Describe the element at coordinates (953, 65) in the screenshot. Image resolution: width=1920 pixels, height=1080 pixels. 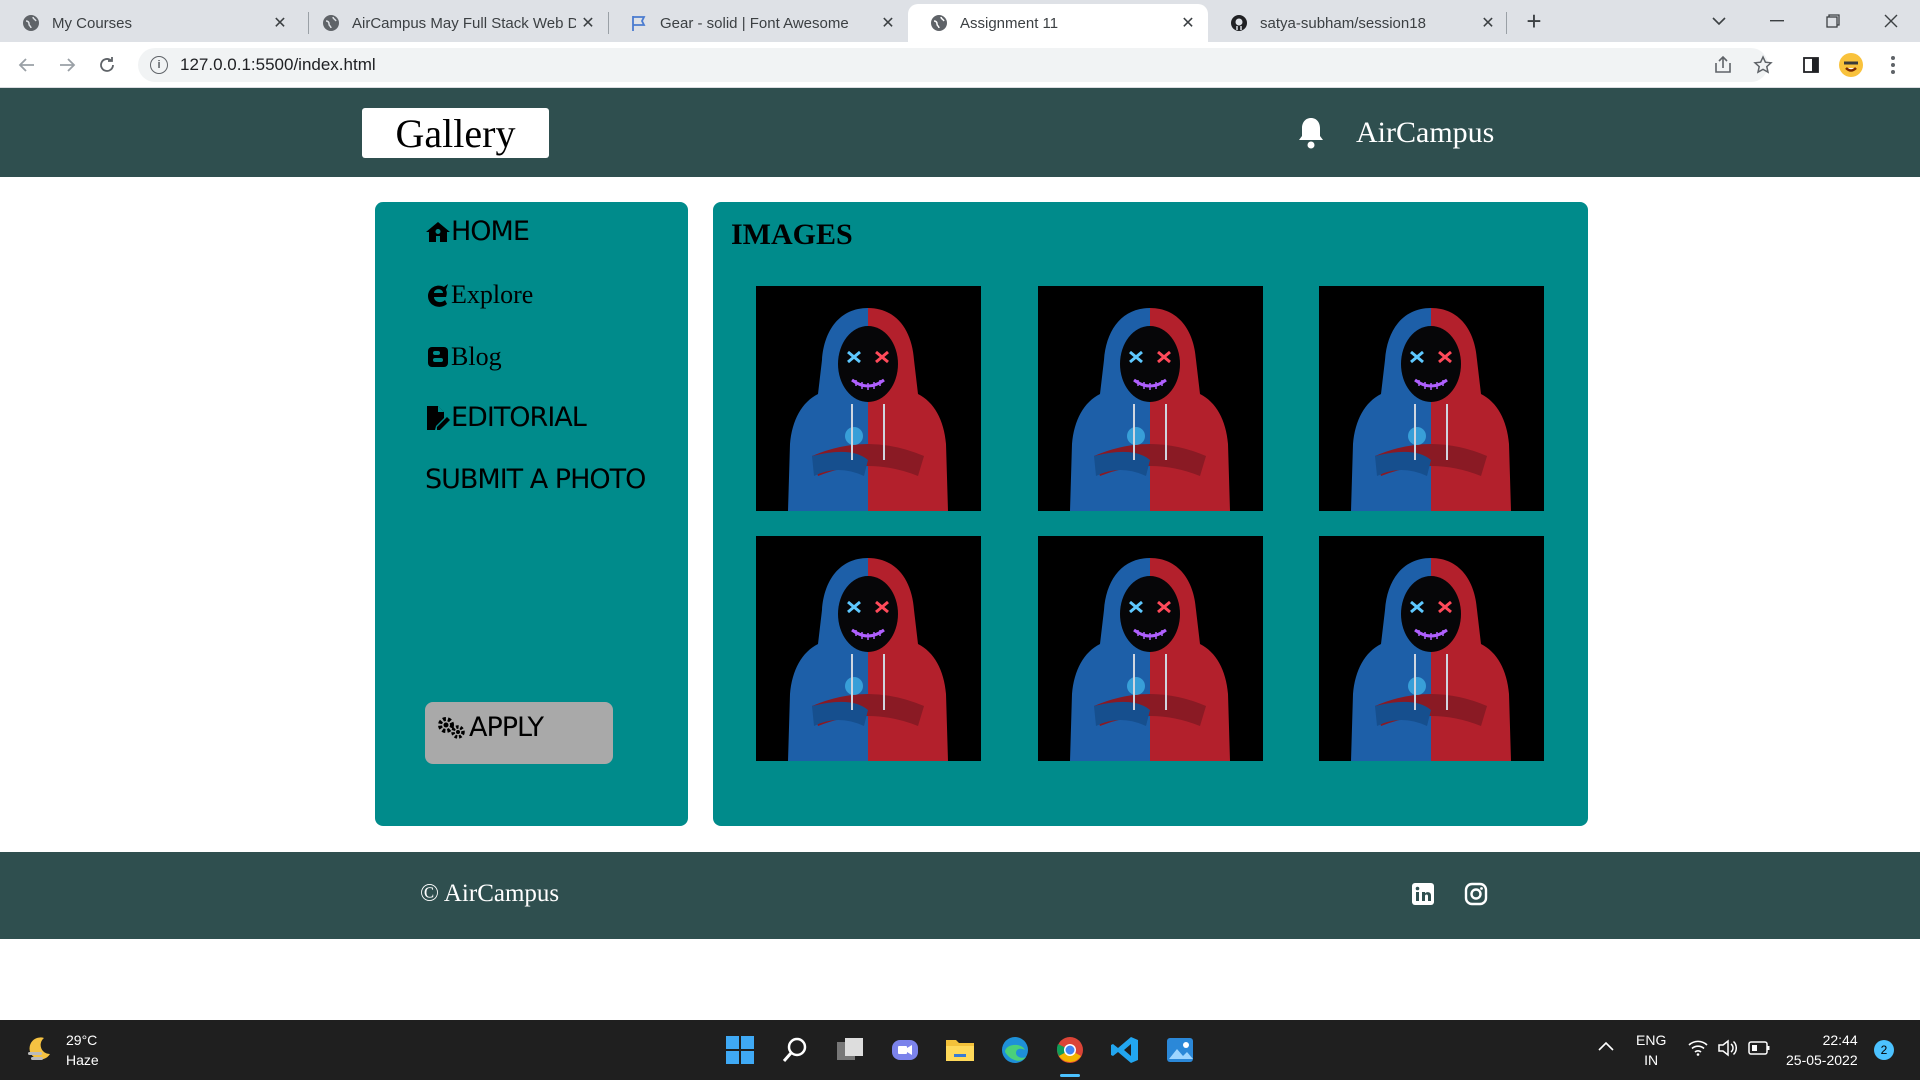
I see `address-bar: i 127.0.0.1:5500/index.html` at that location.